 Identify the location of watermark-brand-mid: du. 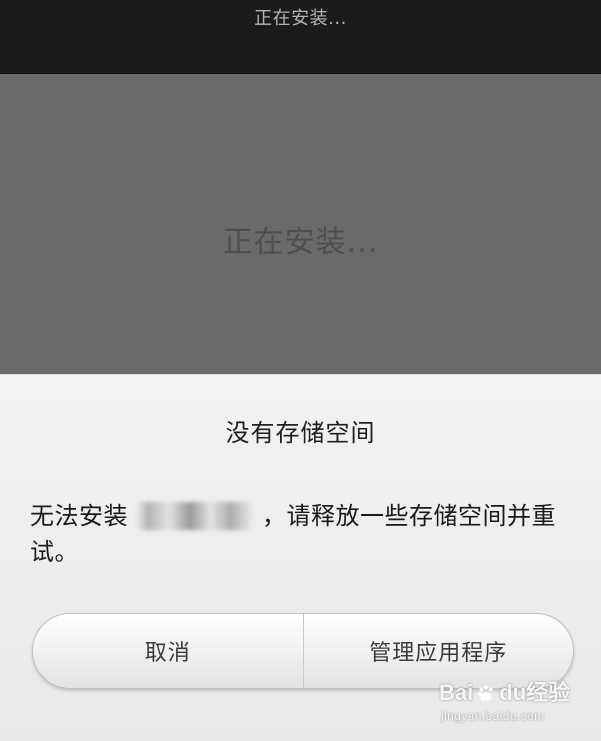
(513, 692).